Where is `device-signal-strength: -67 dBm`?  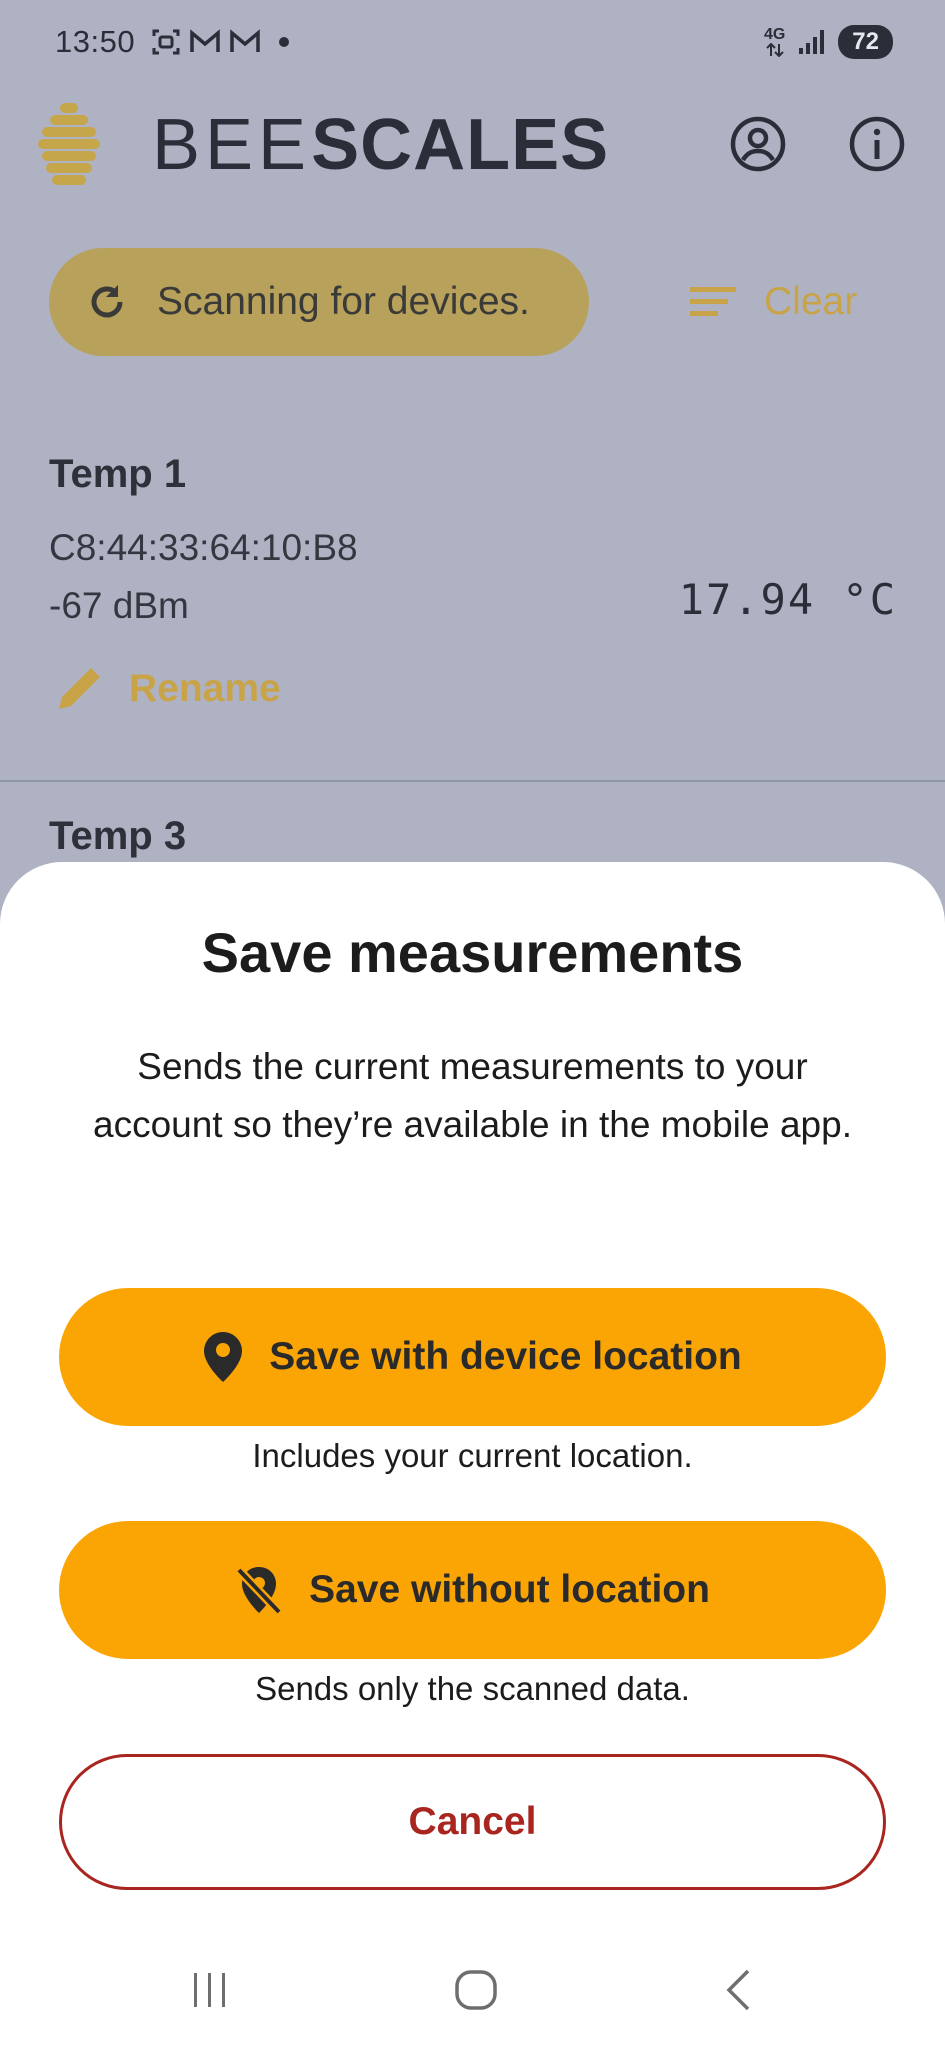
device-signal-strength: -67 dBm is located at coordinates (119, 605).